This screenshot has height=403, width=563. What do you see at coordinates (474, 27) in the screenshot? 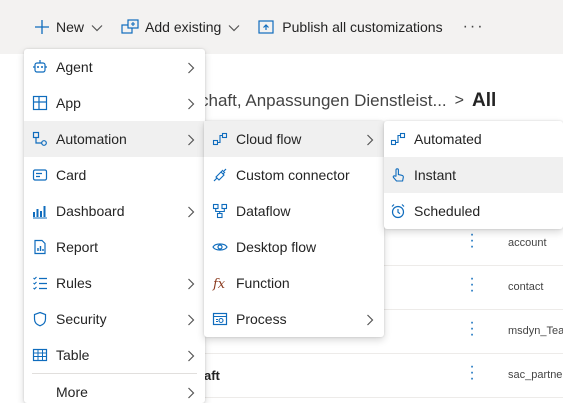
I see `more-commands-button: ···` at bounding box center [474, 27].